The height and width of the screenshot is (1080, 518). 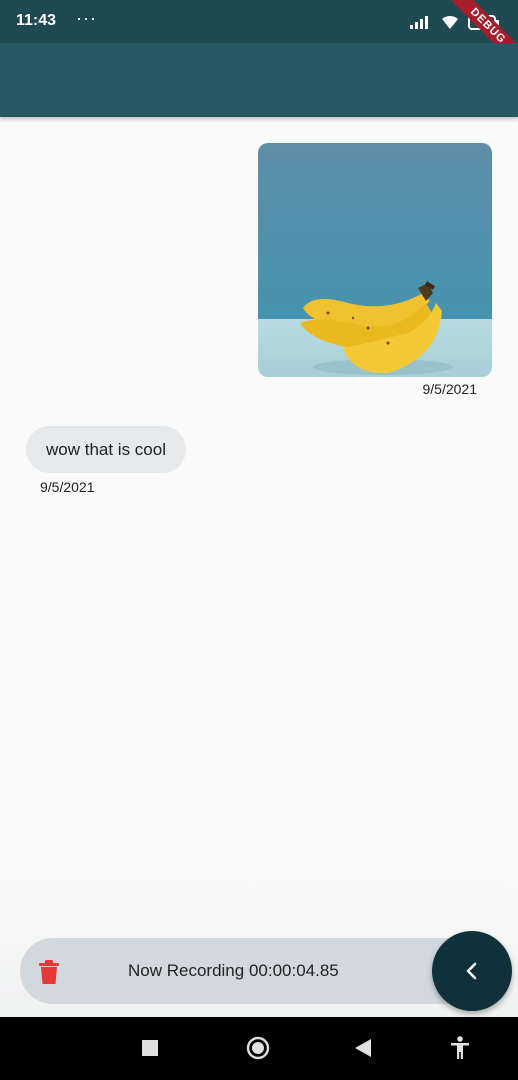 I want to click on app-bar, so click(x=259, y=80).